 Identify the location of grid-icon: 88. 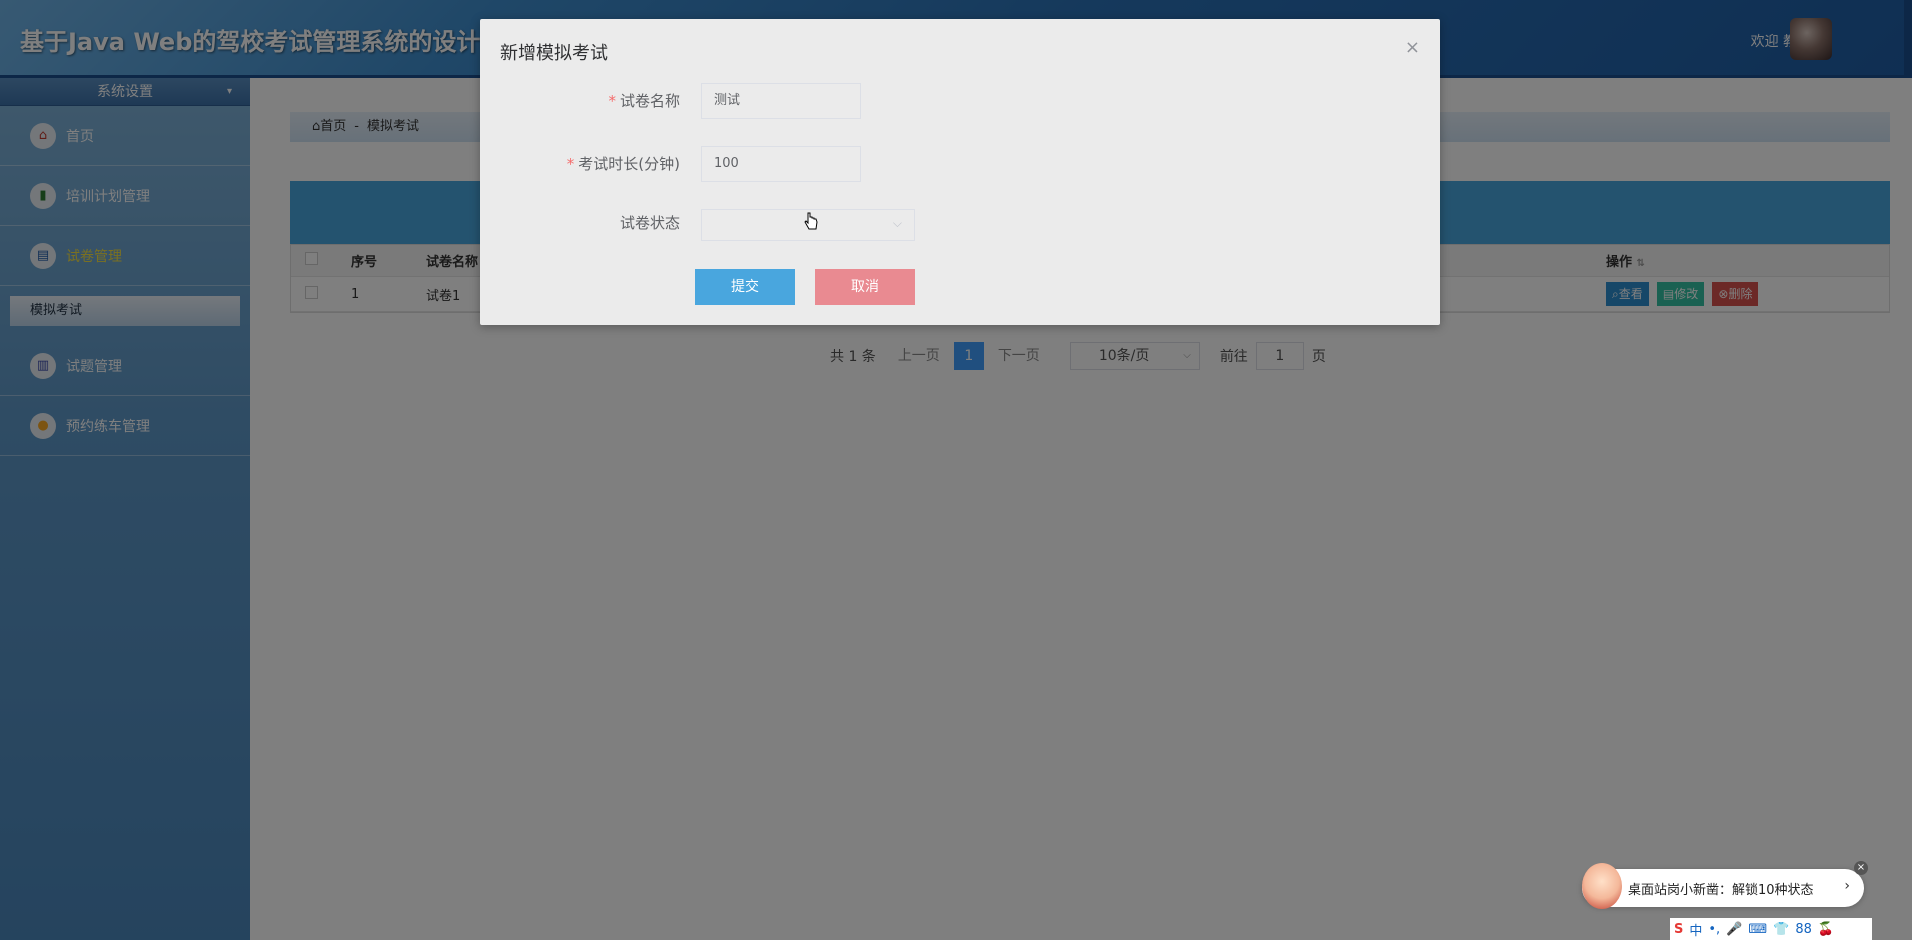
(1803, 929).